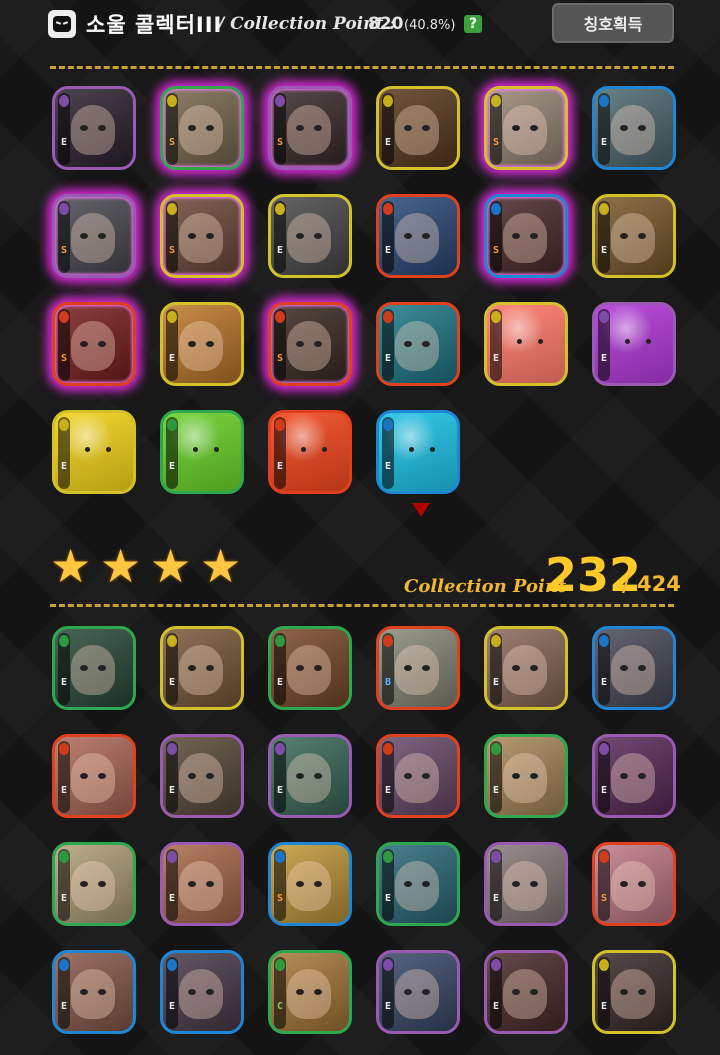 Image resolution: width=720 pixels, height=1055 pixels. What do you see at coordinates (171, 566) in the screenshot?
I see `star-icon: ★` at bounding box center [171, 566].